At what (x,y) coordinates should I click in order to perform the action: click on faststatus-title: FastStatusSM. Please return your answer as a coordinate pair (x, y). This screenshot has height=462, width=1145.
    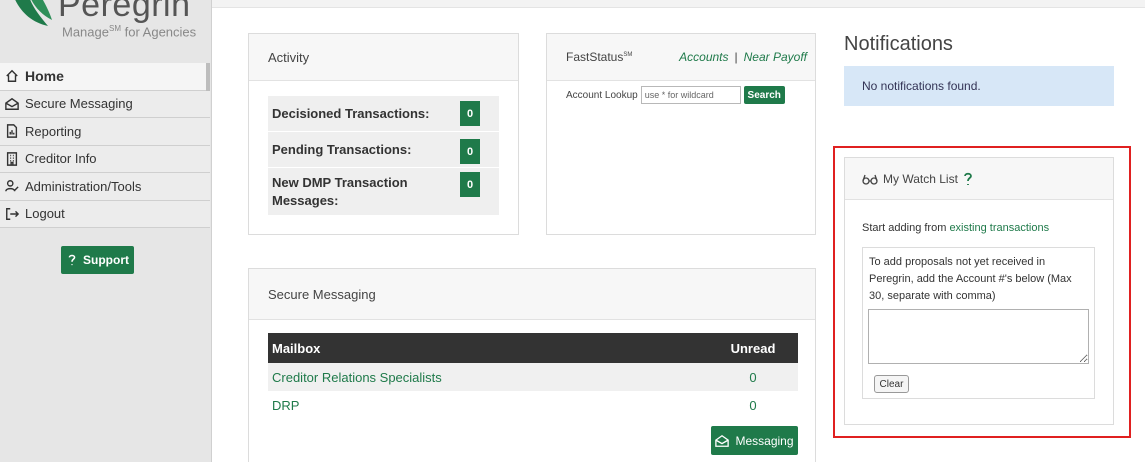
    Looking at the image, I should click on (599, 57).